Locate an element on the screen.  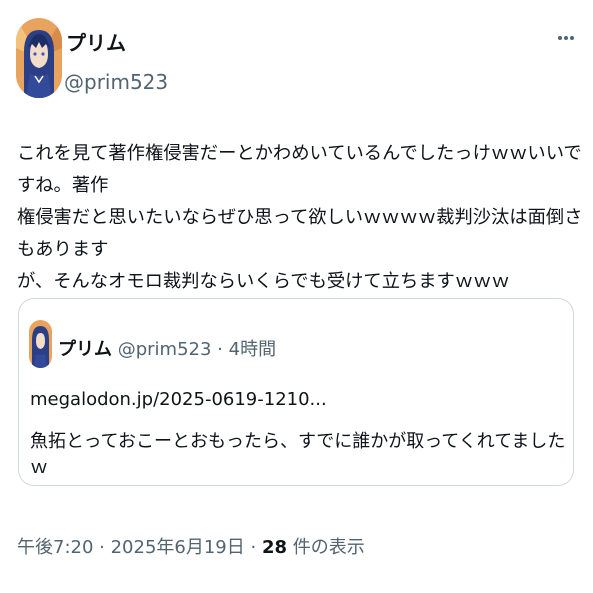
post-meta: 午後7:20 · 2025年6月19日 · 28 件の表示 is located at coordinates (191, 546).